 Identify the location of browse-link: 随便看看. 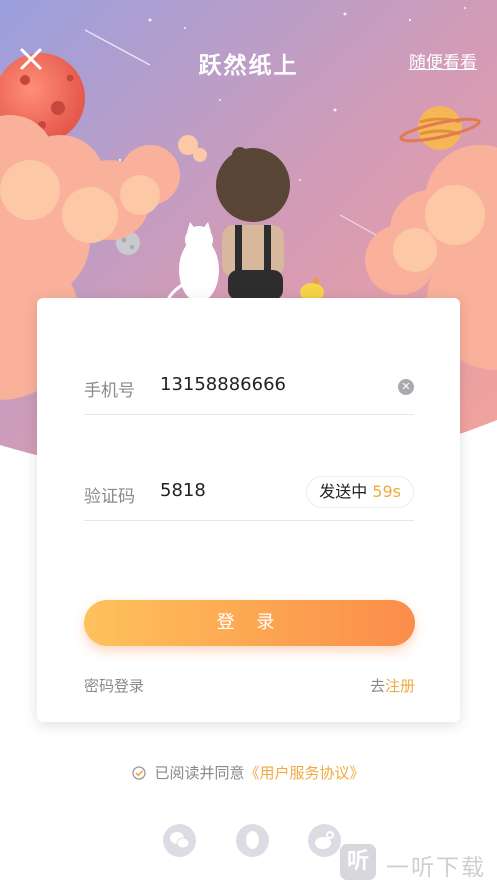
(443, 60).